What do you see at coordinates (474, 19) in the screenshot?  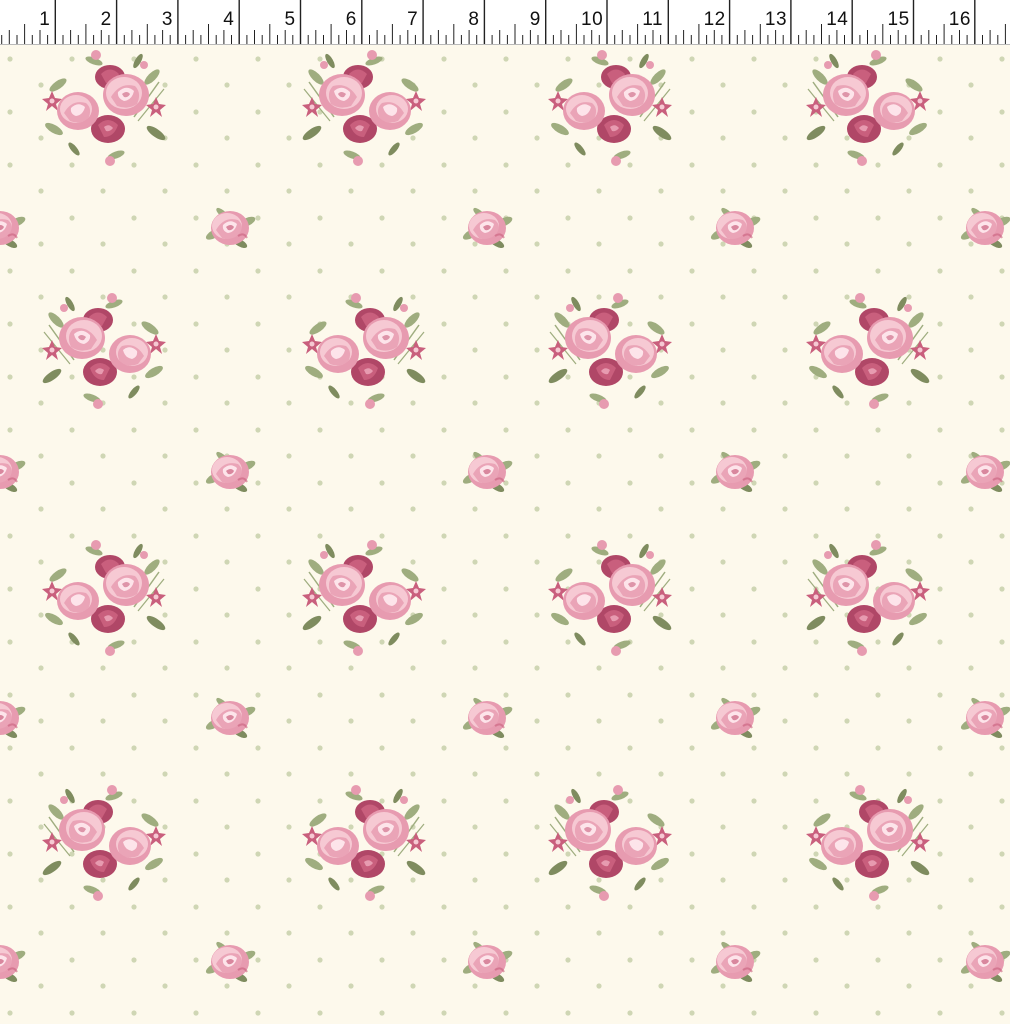 I see `ruler-number-8: 8` at bounding box center [474, 19].